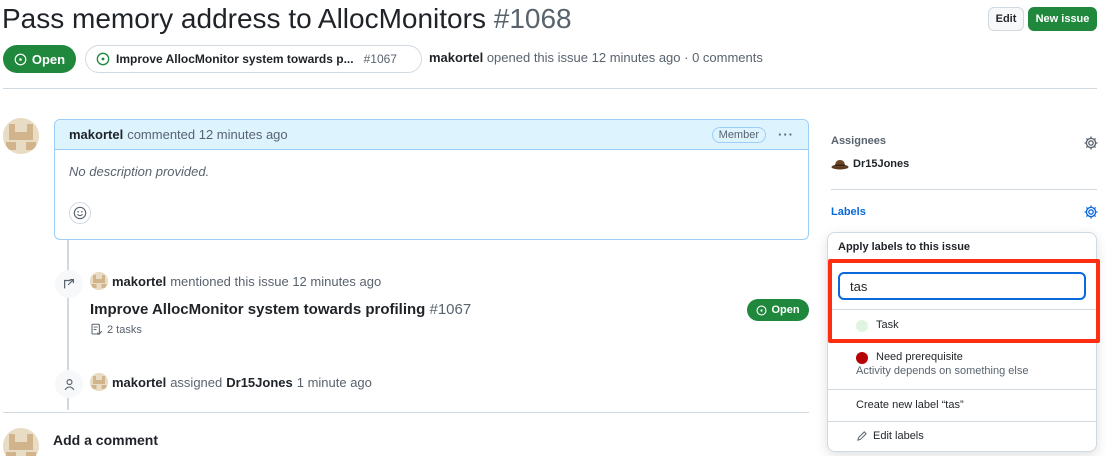 The width and height of the screenshot is (1106, 456). Describe the element at coordinates (1062, 19) in the screenshot. I see `new-issue-button: New issue` at that location.